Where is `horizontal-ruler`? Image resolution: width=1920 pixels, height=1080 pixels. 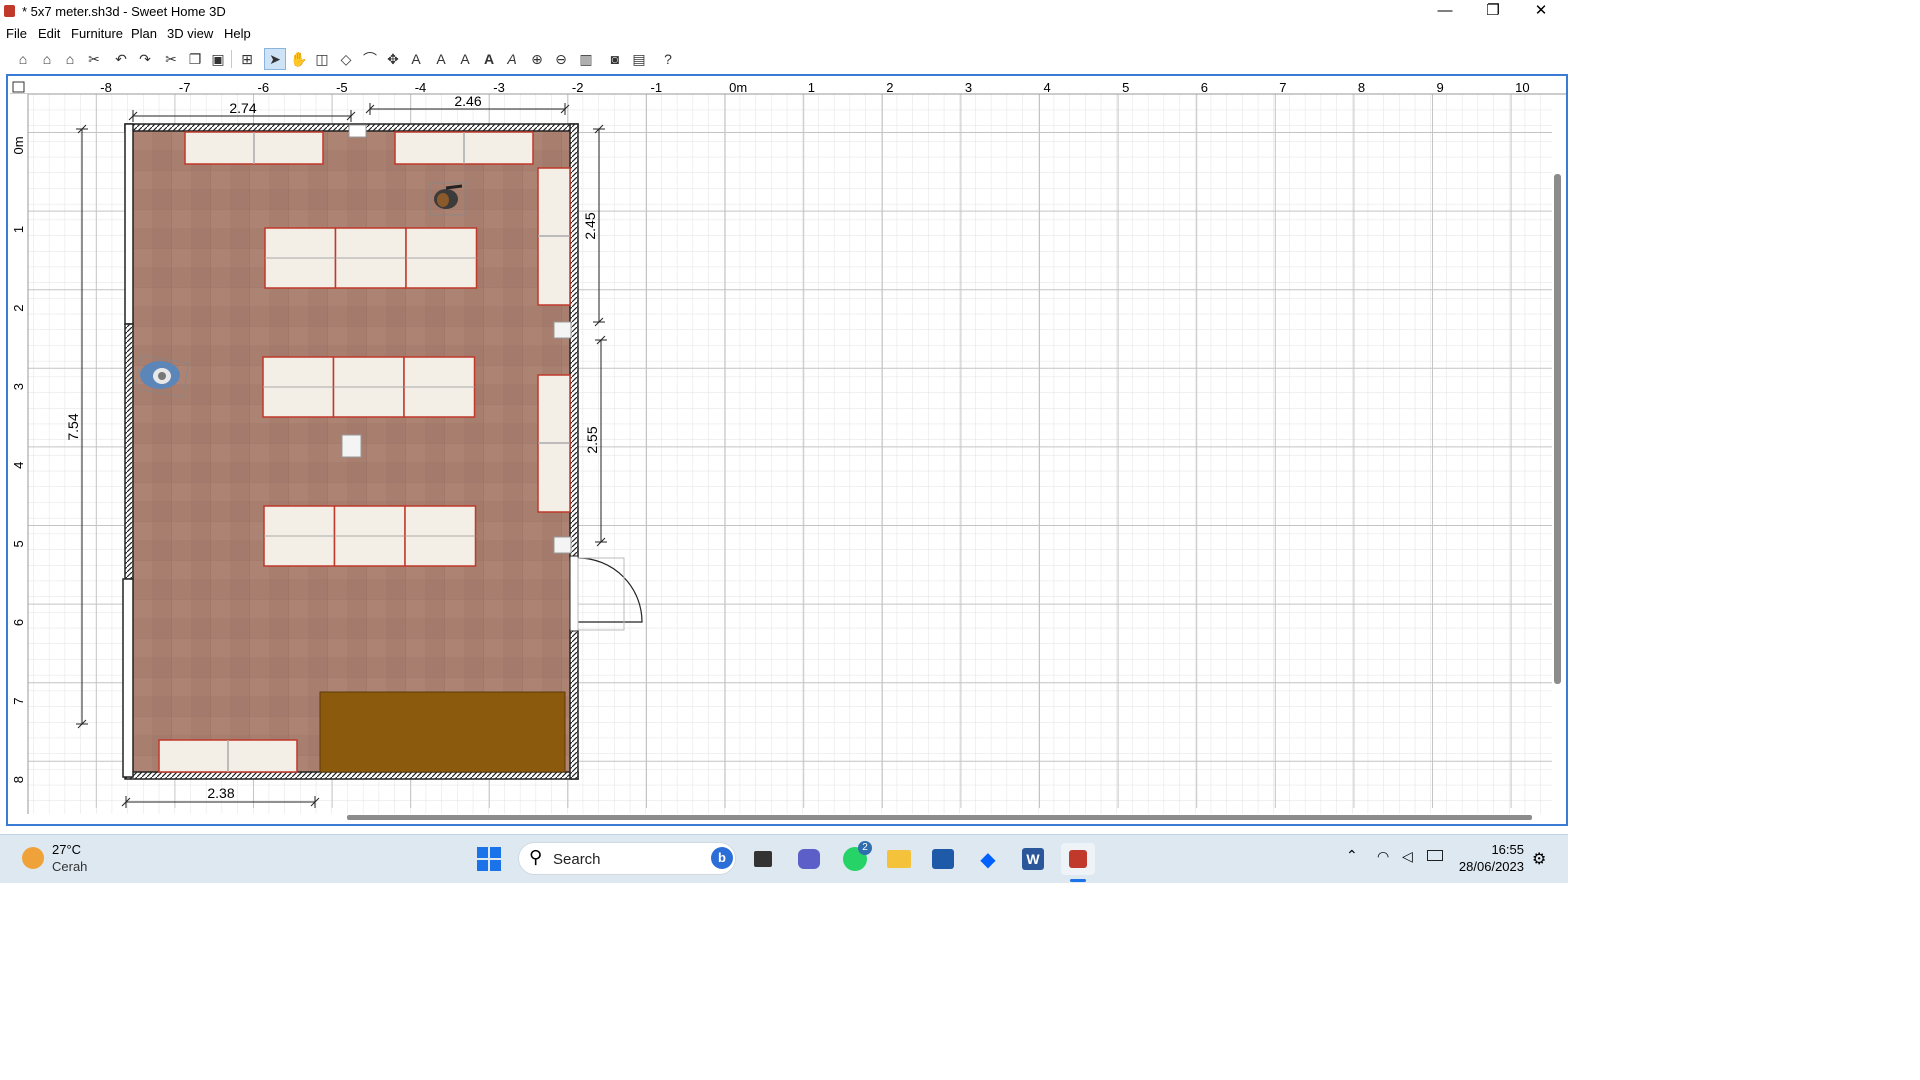 horizontal-ruler is located at coordinates (788, 86).